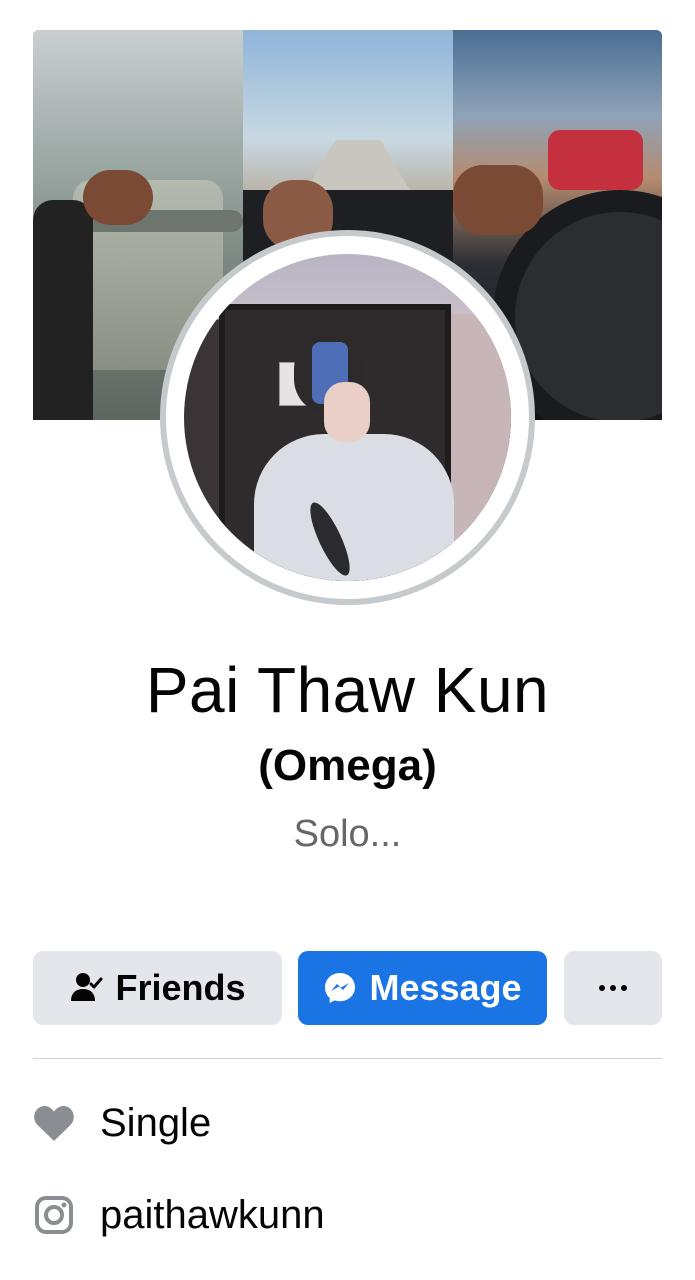 This screenshot has width=695, height=1280. Describe the element at coordinates (54, 1123) in the screenshot. I see `heart-icon` at that location.